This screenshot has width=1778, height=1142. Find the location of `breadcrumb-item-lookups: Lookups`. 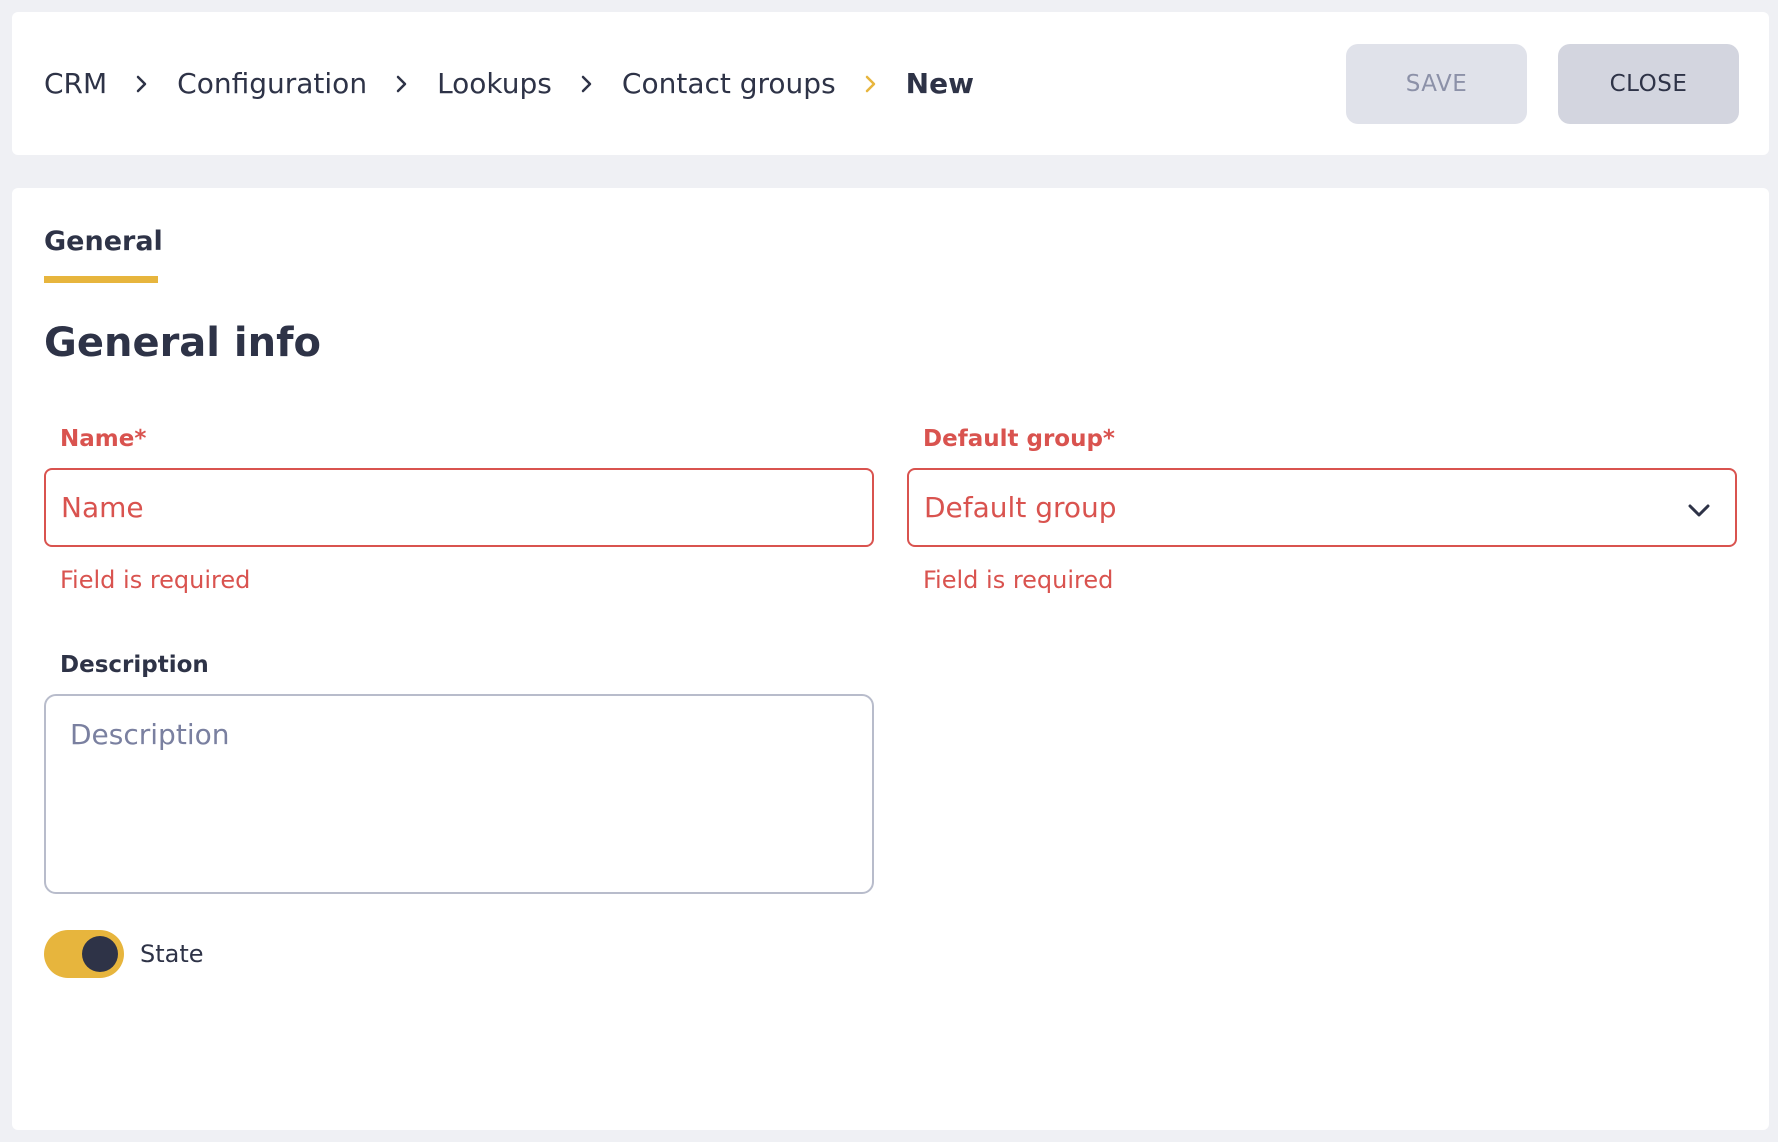

breadcrumb-item-lookups: Lookups is located at coordinates (494, 83).